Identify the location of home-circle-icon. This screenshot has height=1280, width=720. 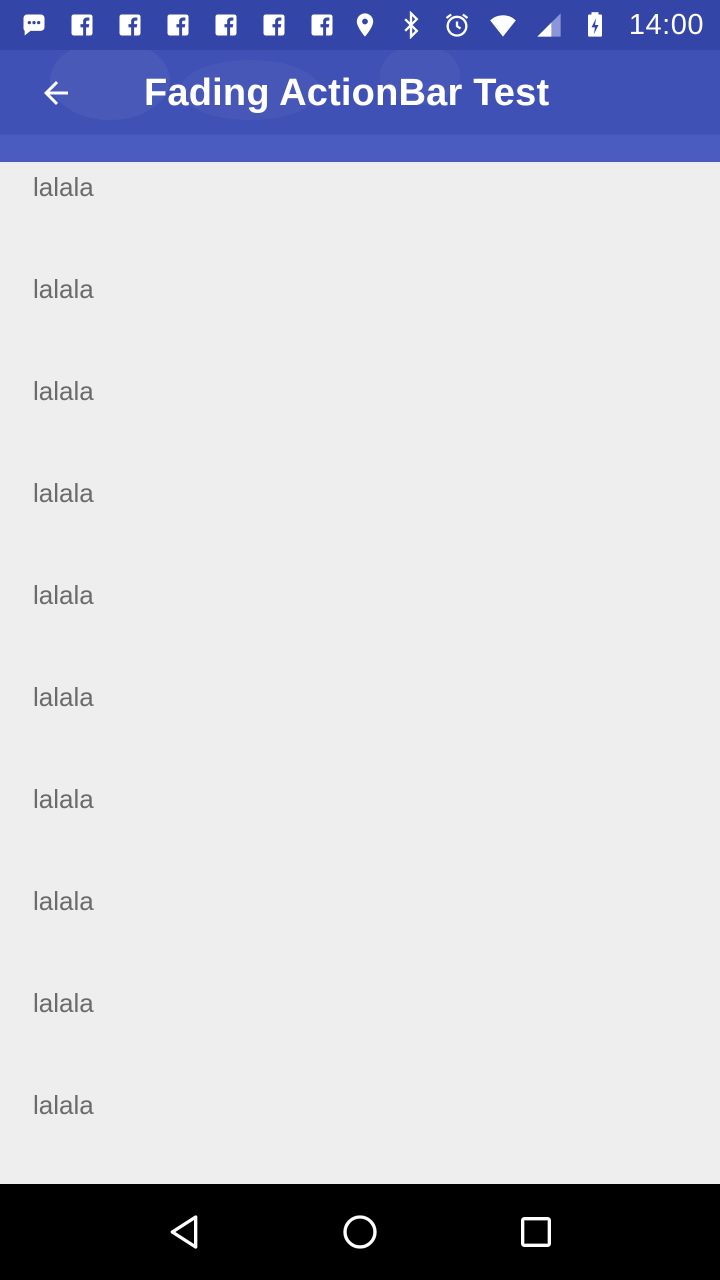
(360, 1232).